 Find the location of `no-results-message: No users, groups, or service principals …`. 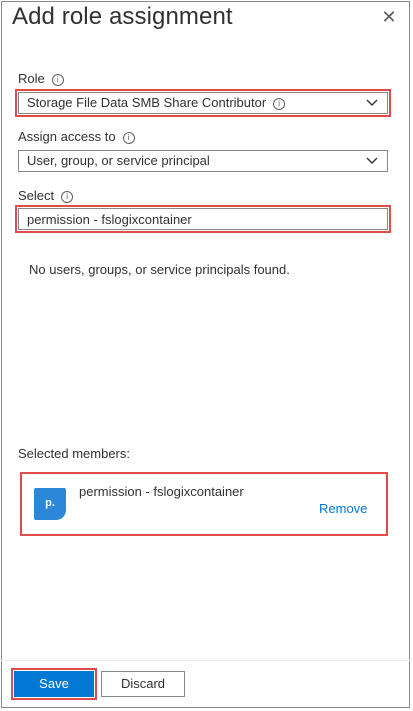

no-results-message: No users, groups, or service principals … is located at coordinates (159, 269).